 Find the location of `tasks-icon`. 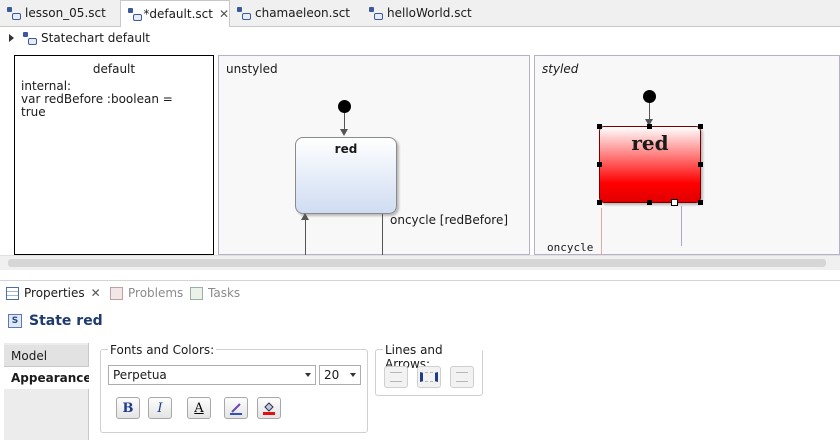

tasks-icon is located at coordinates (196, 293).